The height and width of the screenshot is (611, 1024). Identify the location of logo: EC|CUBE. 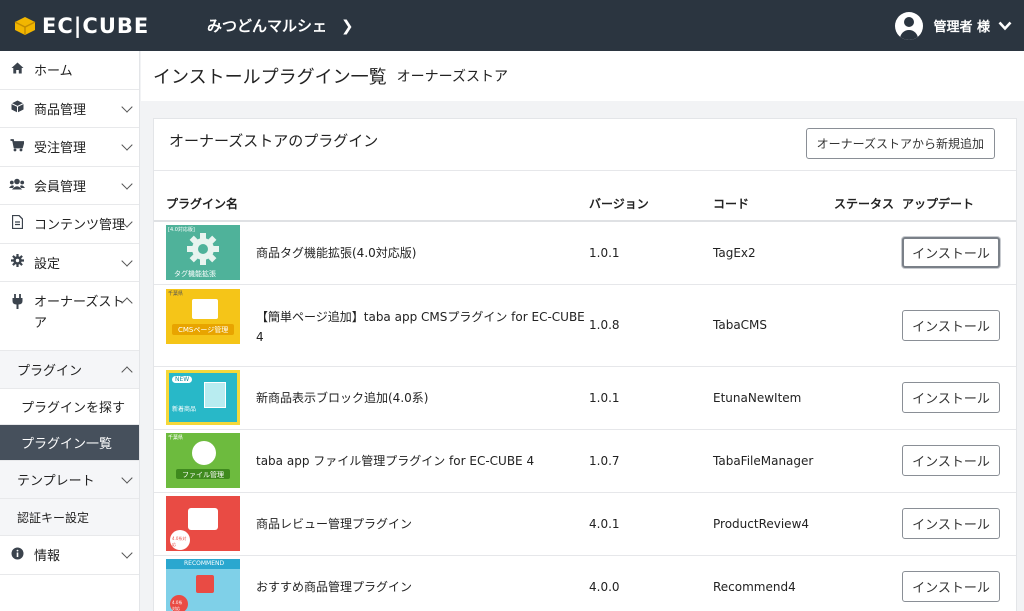
(99, 26).